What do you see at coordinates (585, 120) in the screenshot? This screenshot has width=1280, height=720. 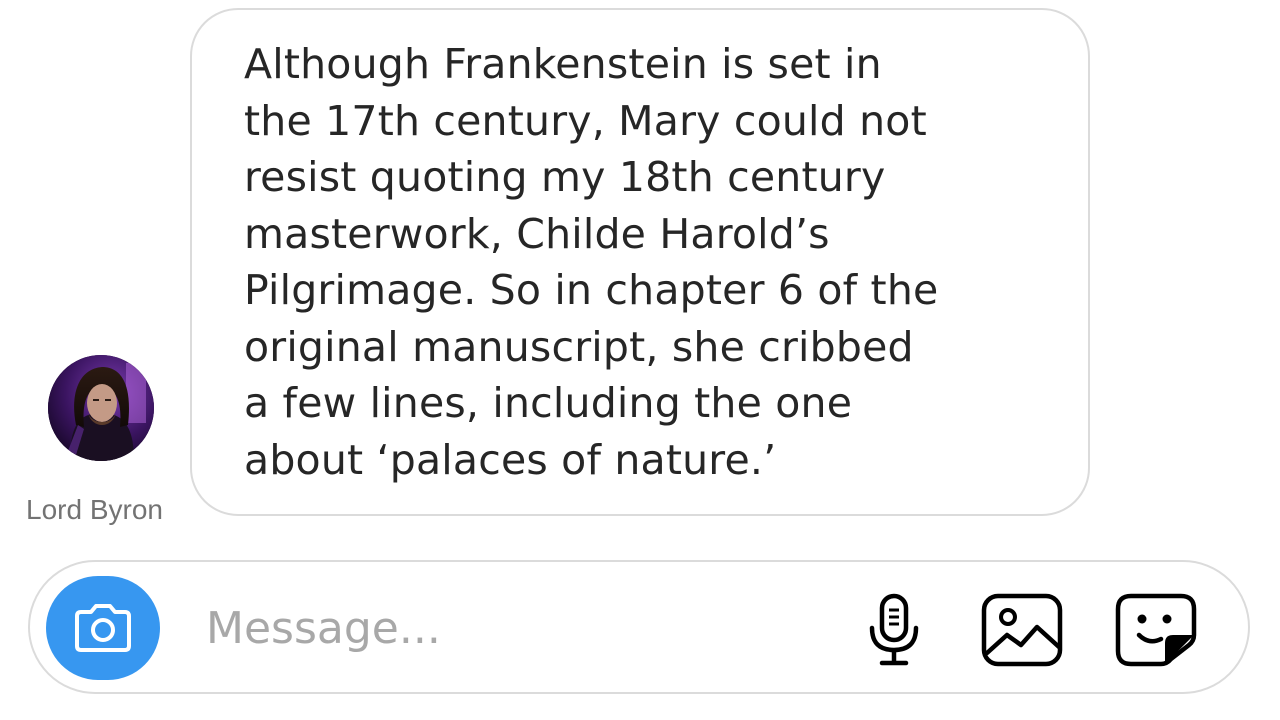 I see `message-line: the 17th century, Mary could not` at bounding box center [585, 120].